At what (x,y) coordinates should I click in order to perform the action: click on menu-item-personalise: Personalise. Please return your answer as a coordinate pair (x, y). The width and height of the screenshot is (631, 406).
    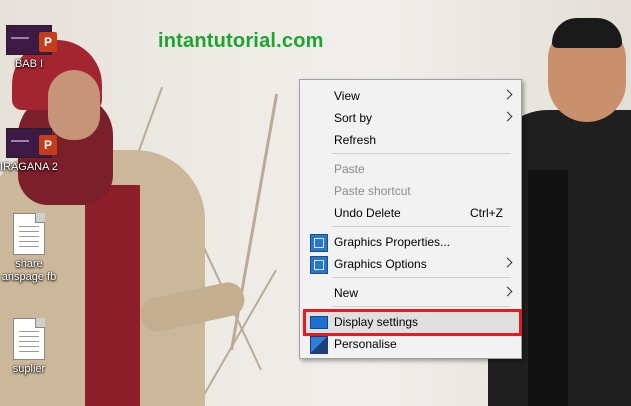
    Looking at the image, I should click on (410, 344).